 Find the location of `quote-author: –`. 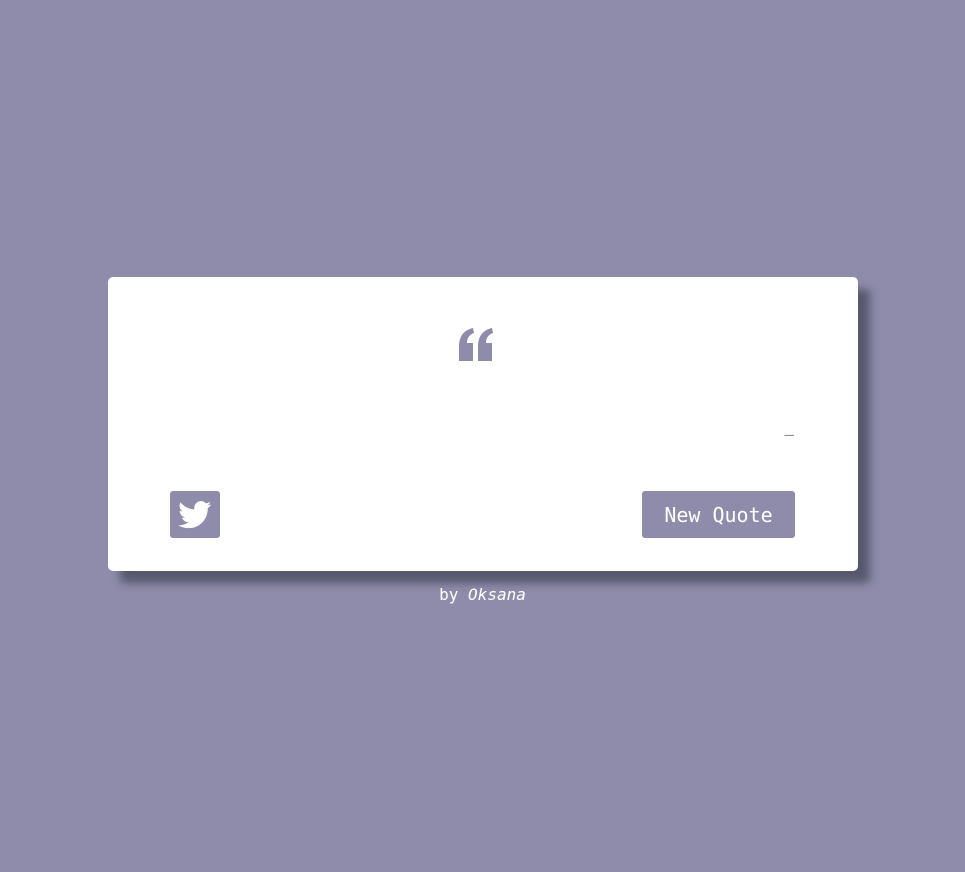

quote-author: – is located at coordinates (789, 434).